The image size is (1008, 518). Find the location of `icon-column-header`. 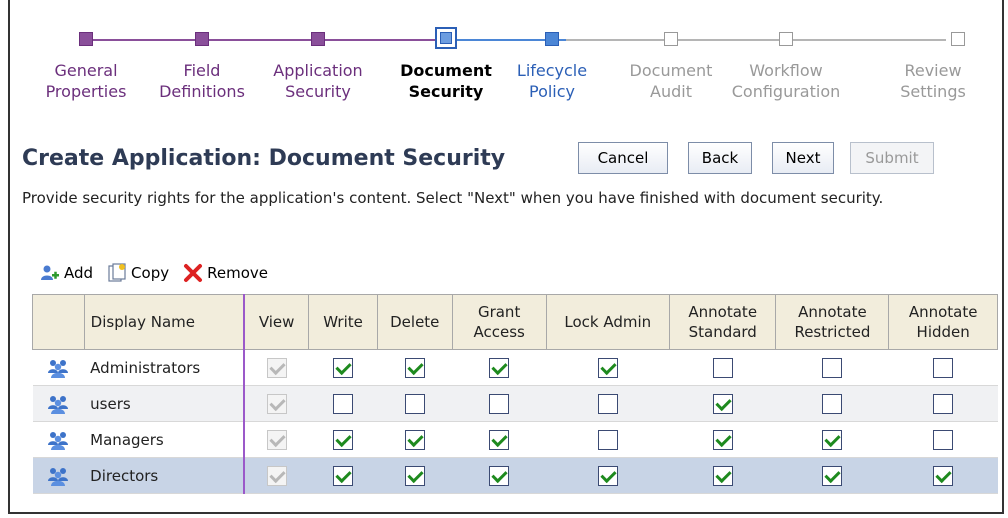

icon-column-header is located at coordinates (58, 322).